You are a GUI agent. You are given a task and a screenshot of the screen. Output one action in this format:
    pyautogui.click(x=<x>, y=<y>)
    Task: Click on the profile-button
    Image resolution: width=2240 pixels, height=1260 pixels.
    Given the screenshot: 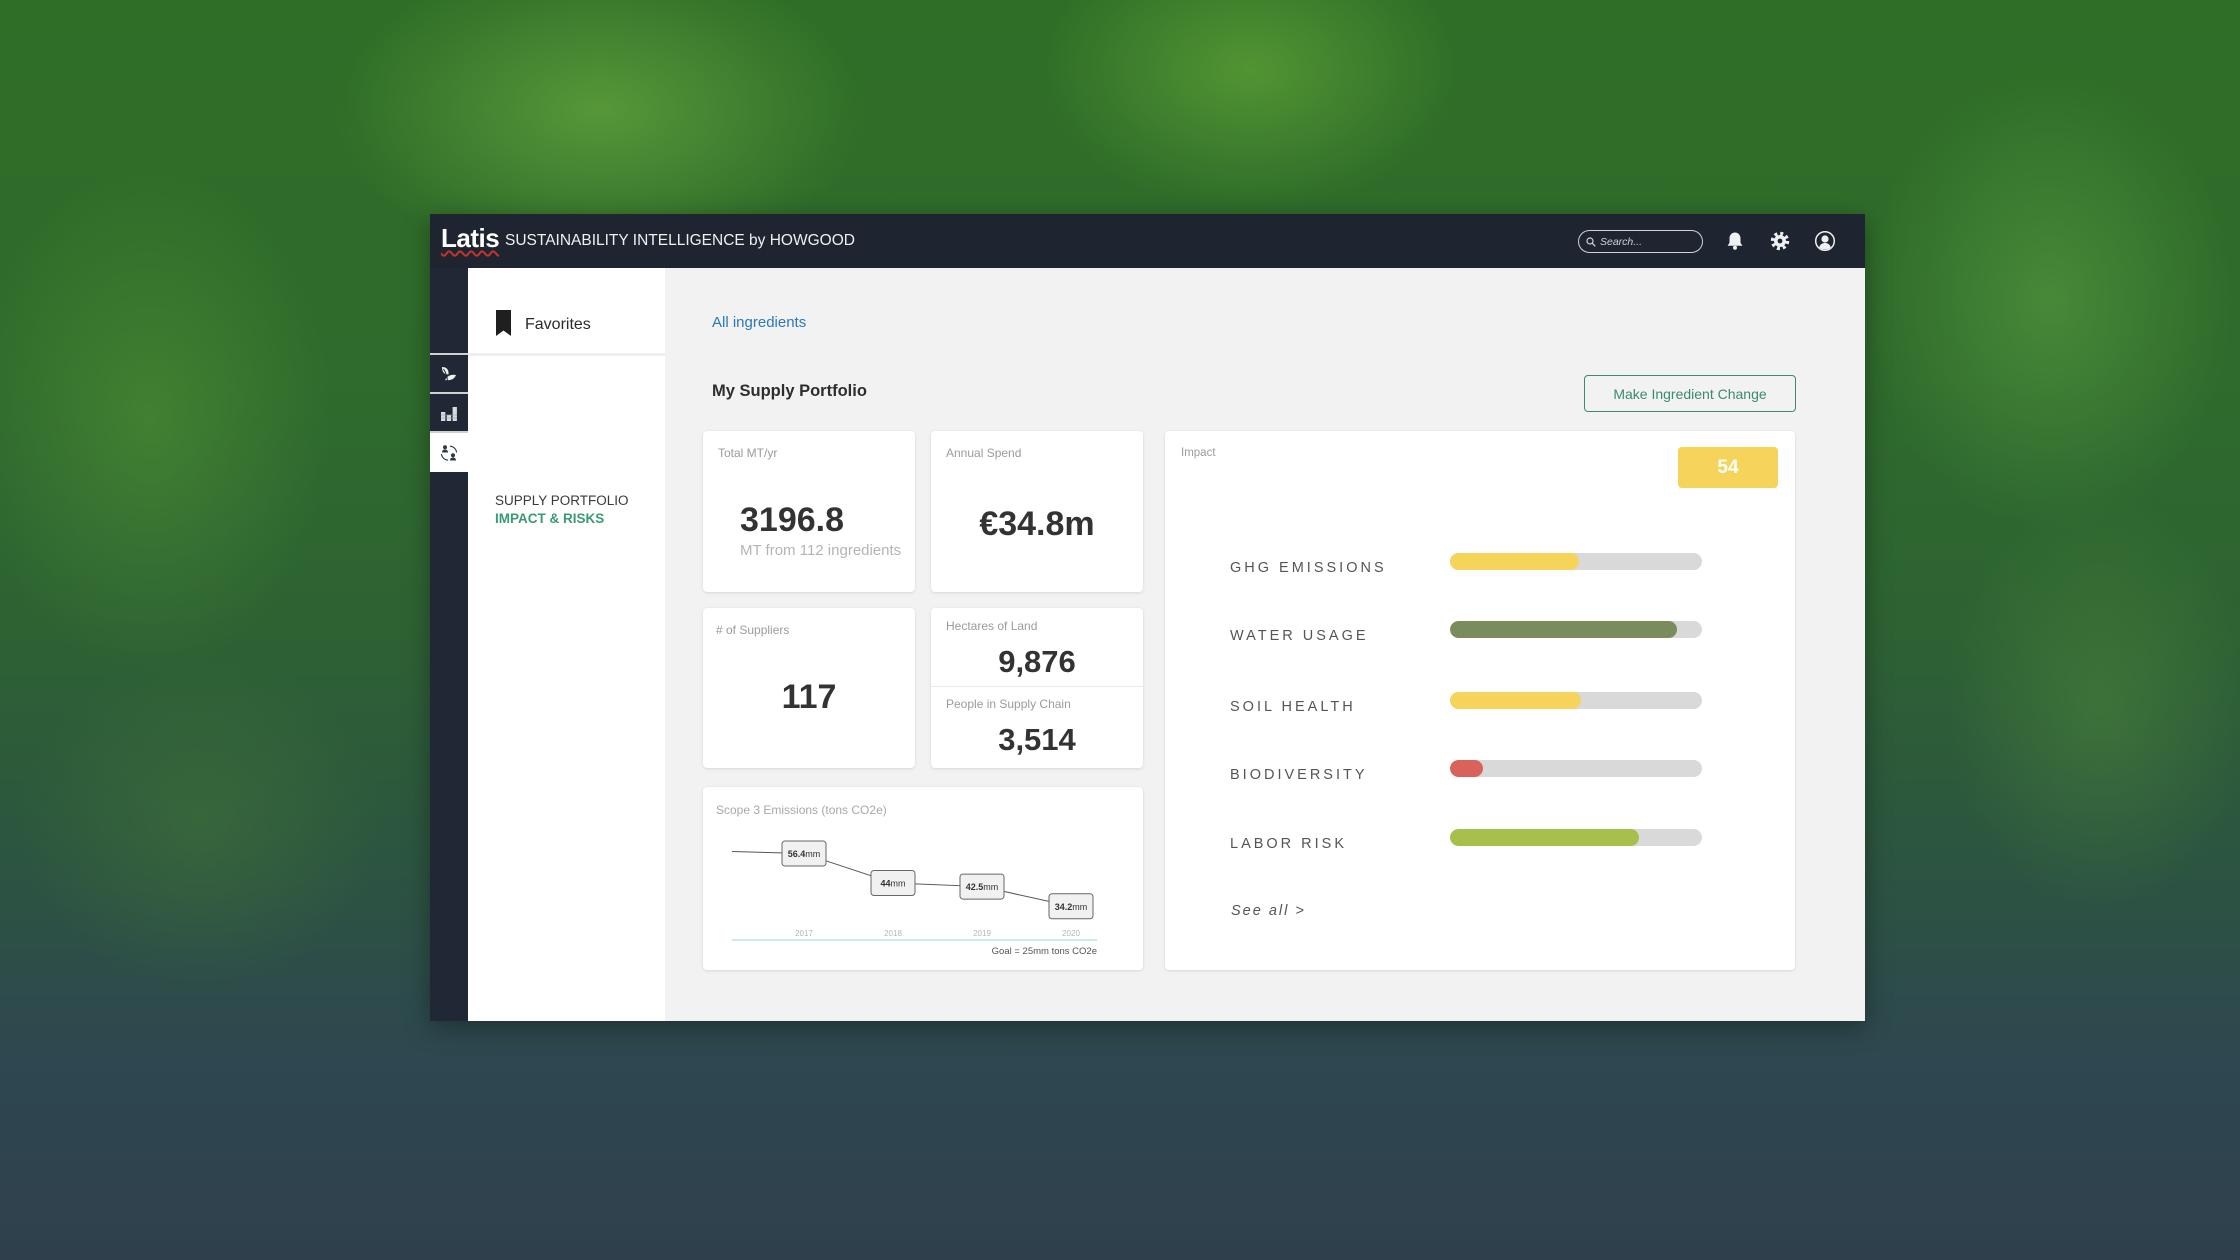 What is the action you would take?
    pyautogui.click(x=1825, y=241)
    